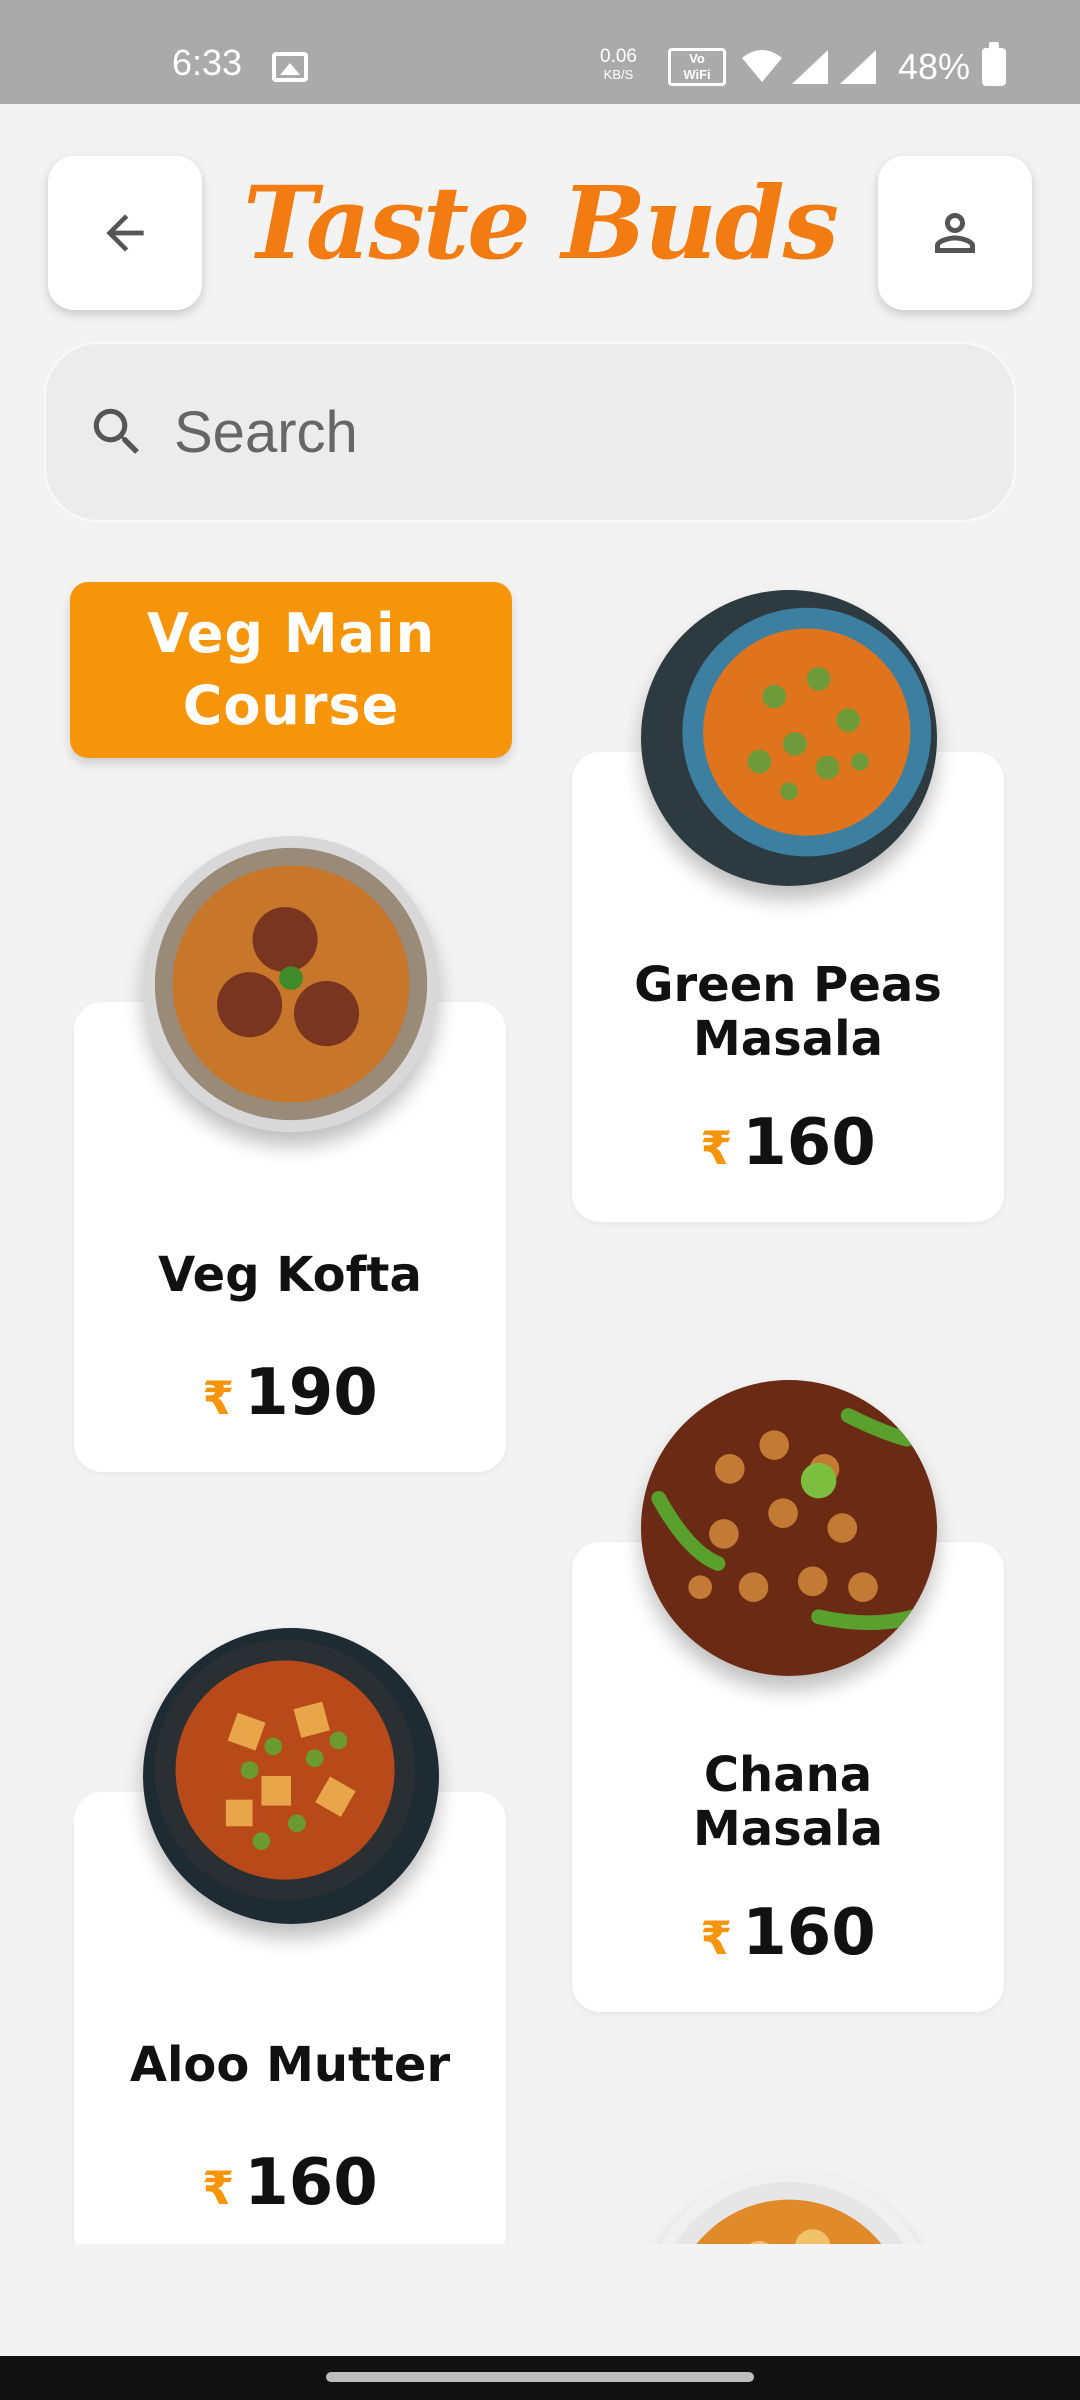  What do you see at coordinates (788, 1012) in the screenshot?
I see `product-name: Green Peas Masala` at bounding box center [788, 1012].